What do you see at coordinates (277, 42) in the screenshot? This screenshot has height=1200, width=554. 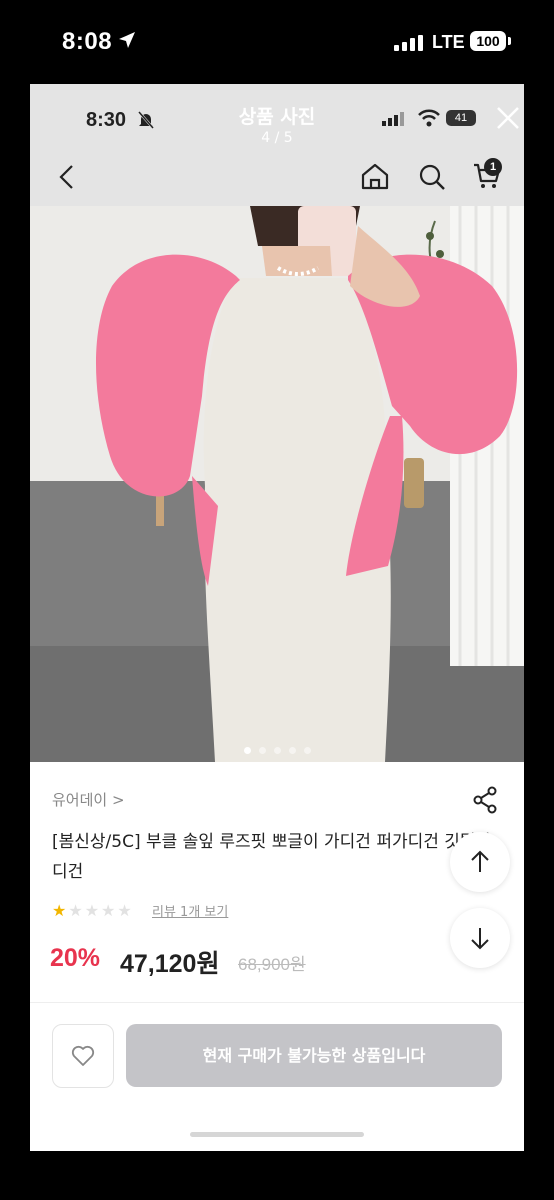 I see `device-status-bar: 8:08 LTE 100` at bounding box center [277, 42].